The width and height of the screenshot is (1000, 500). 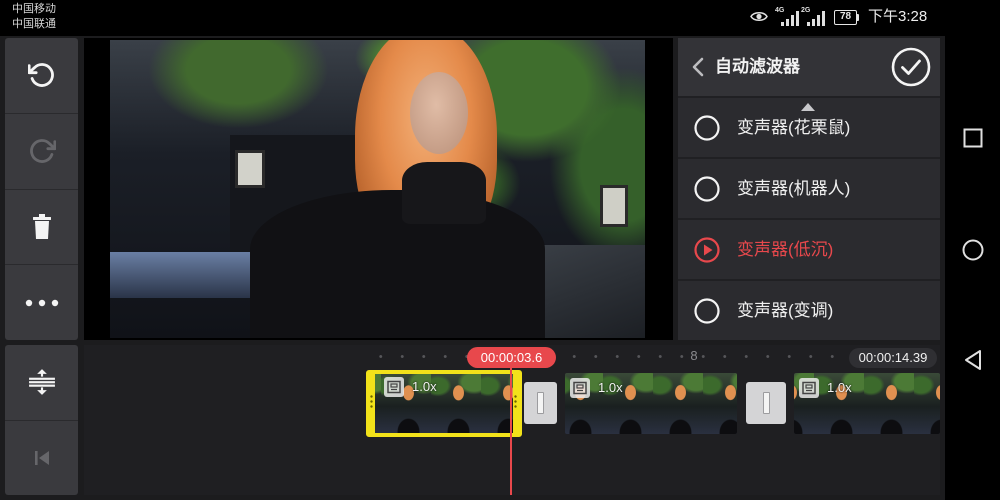 What do you see at coordinates (515, 402) in the screenshot?
I see `clip-trim-handle-right` at bounding box center [515, 402].